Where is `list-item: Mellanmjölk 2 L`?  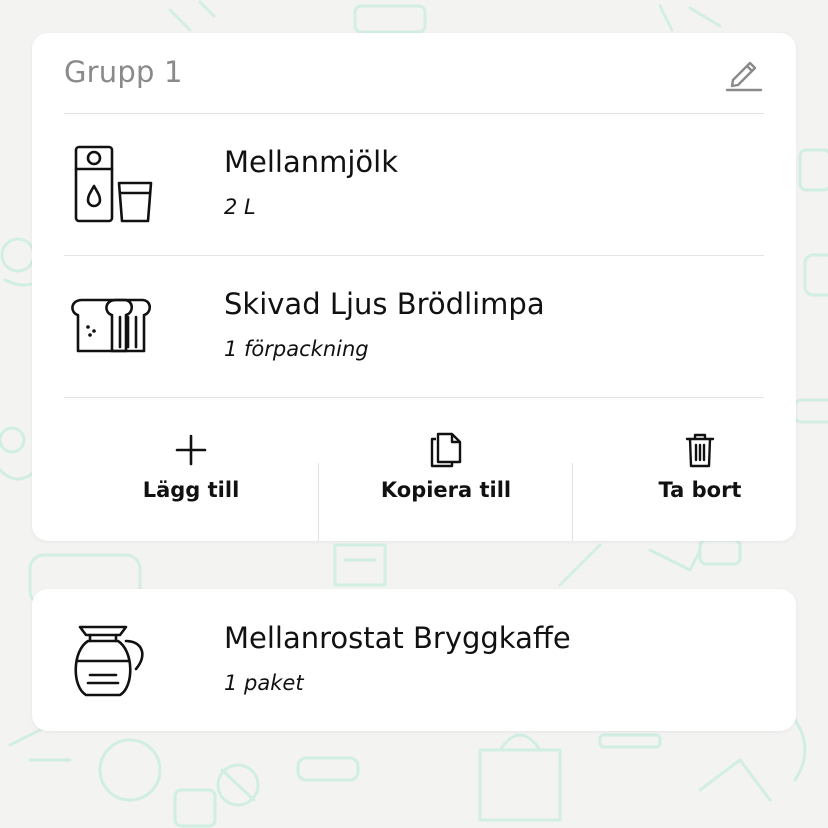
list-item: Mellanmjölk 2 L is located at coordinates (414, 184).